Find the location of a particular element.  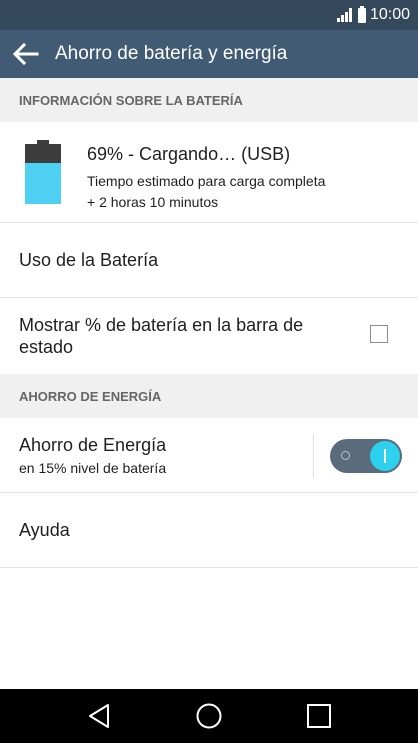

signal-strength-icon is located at coordinates (344, 15).